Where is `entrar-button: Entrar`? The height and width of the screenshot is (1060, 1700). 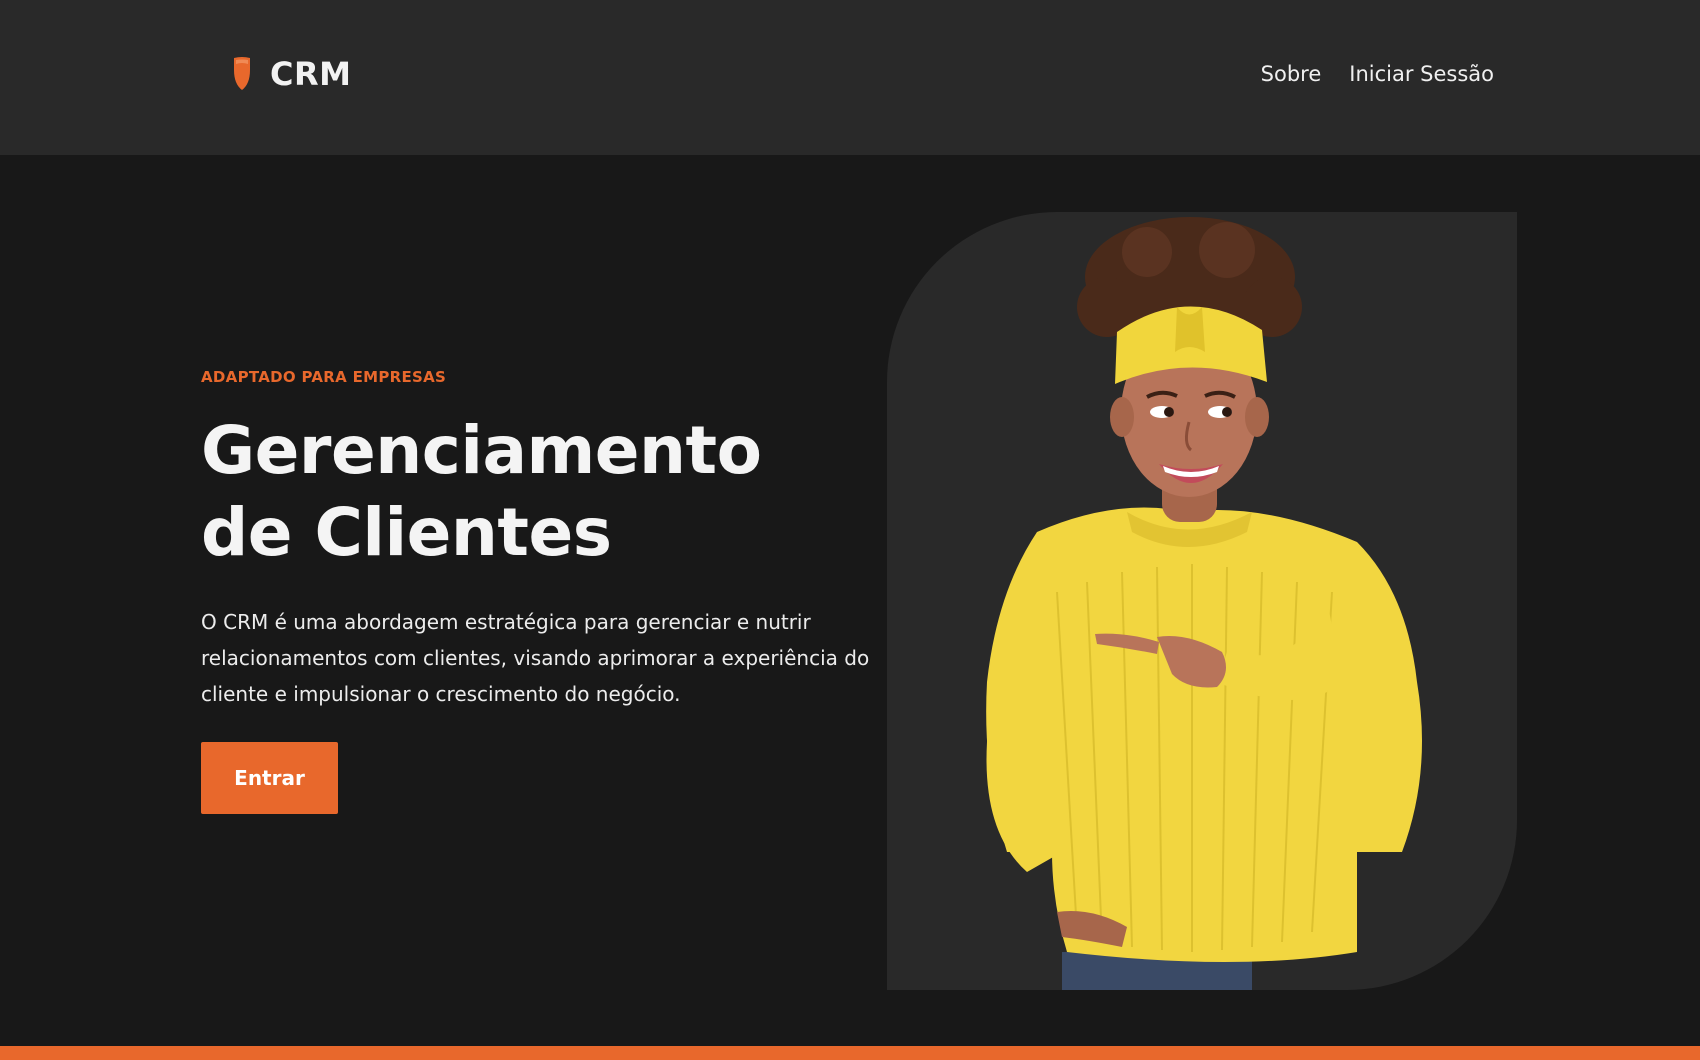 entrar-button: Entrar is located at coordinates (269, 778).